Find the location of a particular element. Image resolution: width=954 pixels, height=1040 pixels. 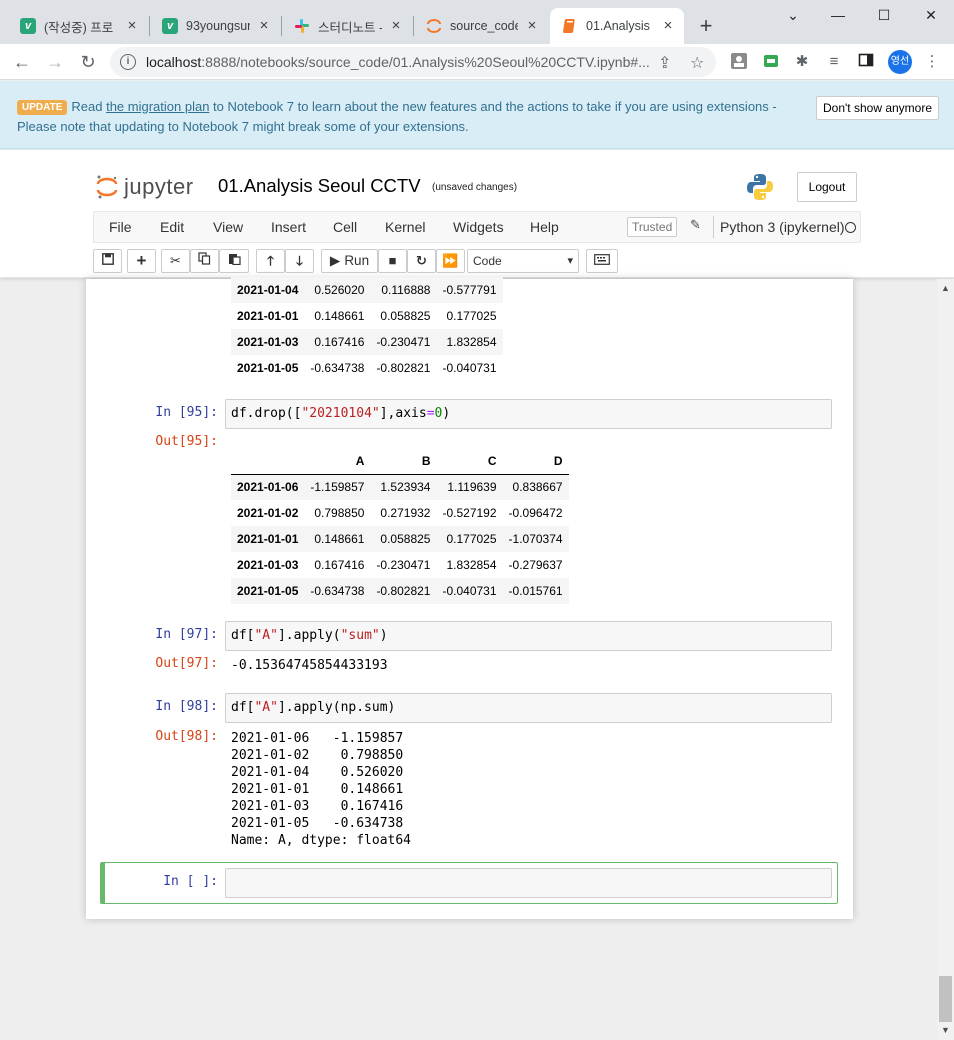

jupyter-wordmark: jupyter is located at coordinates (159, 186).